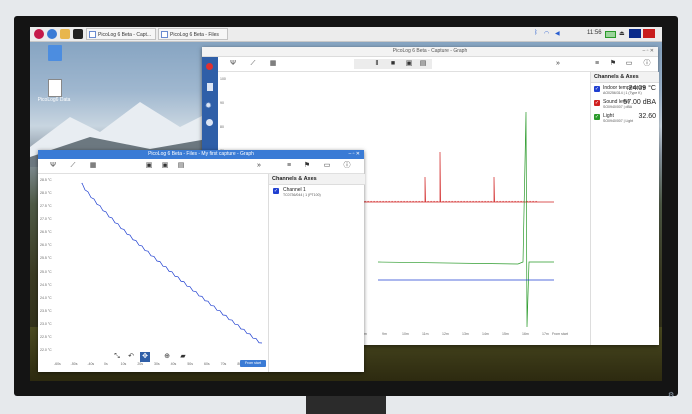 The width and height of the screenshot is (692, 414). What do you see at coordinates (78, 34) in the screenshot?
I see `terminal-icon` at bounding box center [78, 34].